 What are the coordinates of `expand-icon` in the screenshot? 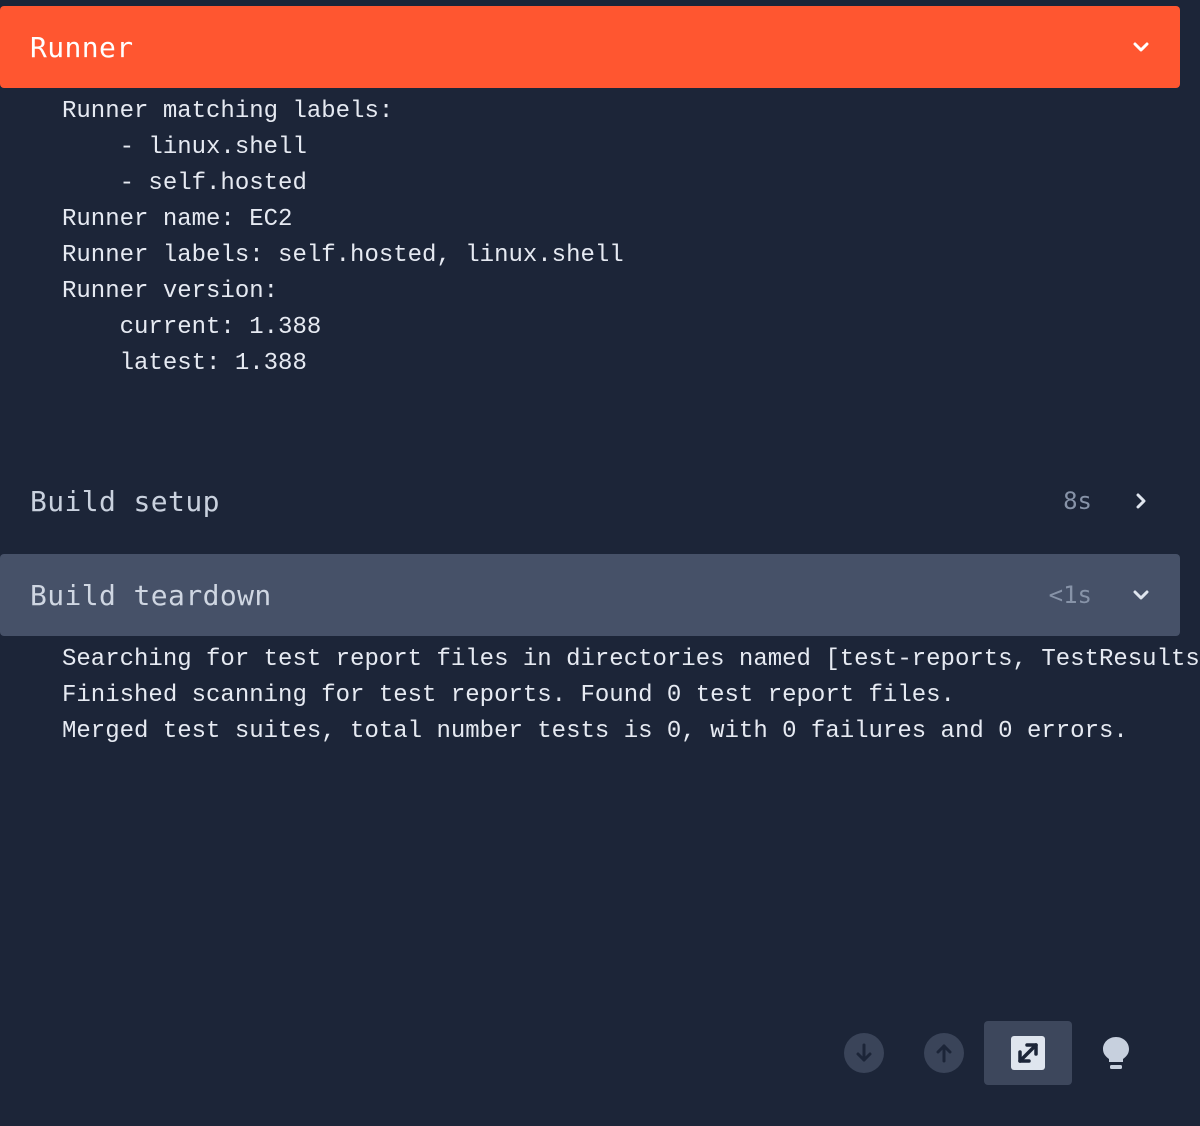 It's located at (1028, 1053).